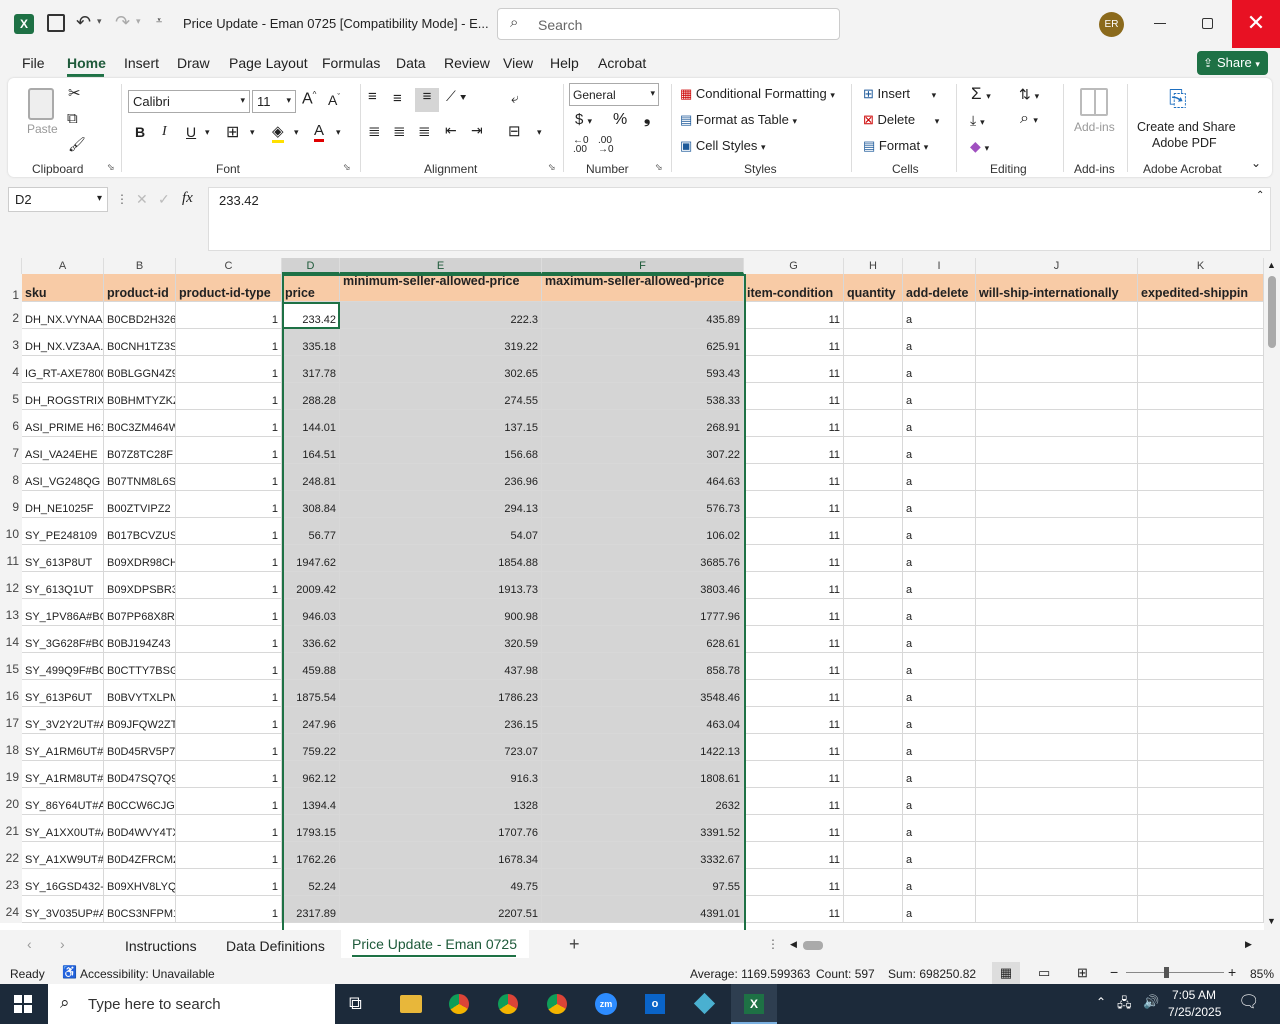 The width and height of the screenshot is (1280, 1024). What do you see at coordinates (74, 93) in the screenshot?
I see `cut-icon: ✂` at bounding box center [74, 93].